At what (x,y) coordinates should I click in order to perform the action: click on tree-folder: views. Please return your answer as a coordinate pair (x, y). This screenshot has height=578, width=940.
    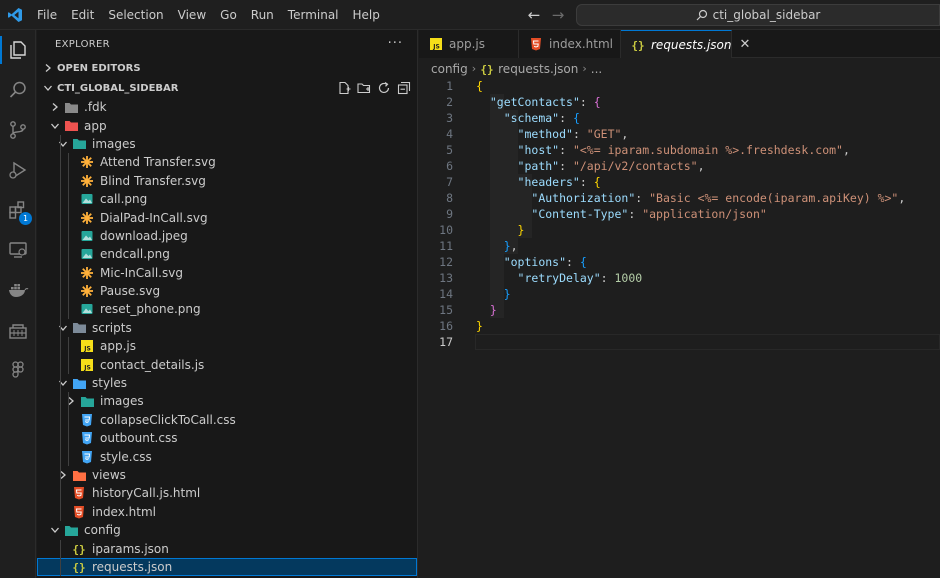
    Looking at the image, I should click on (227, 475).